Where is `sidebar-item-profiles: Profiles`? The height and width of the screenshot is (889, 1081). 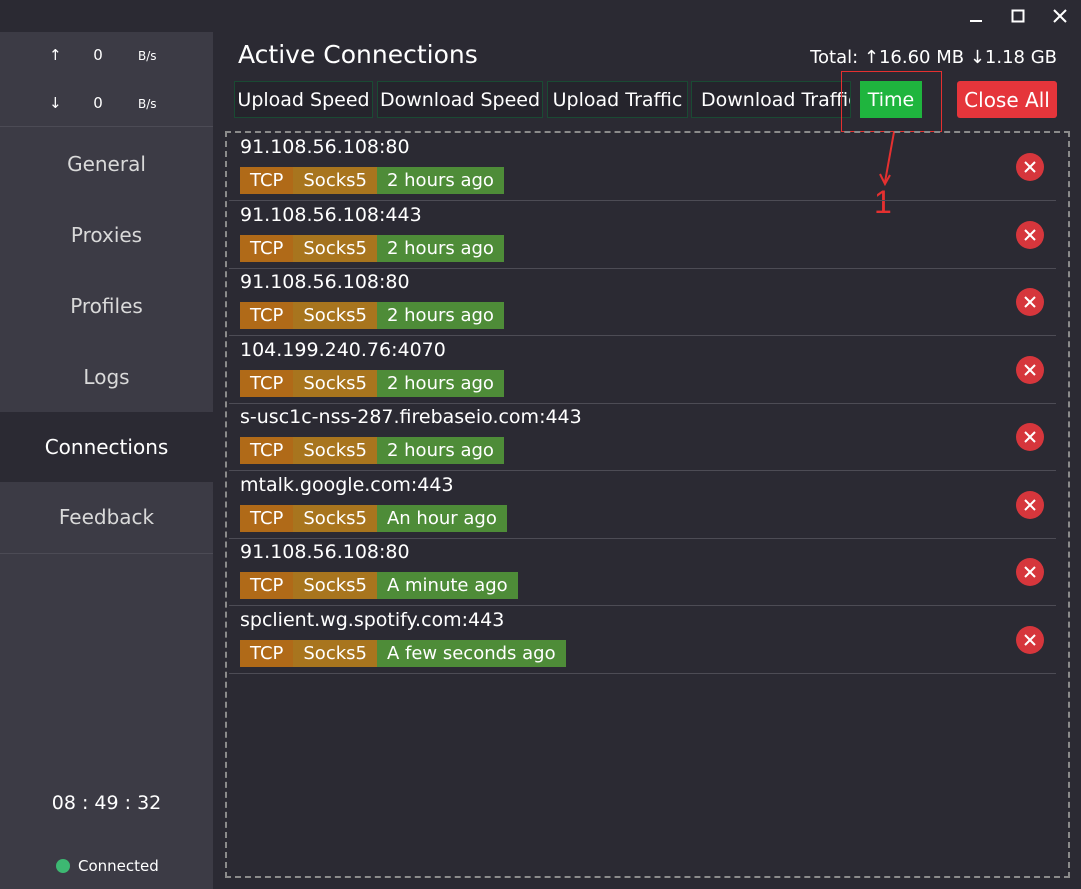
sidebar-item-profiles: Profiles is located at coordinates (106, 306).